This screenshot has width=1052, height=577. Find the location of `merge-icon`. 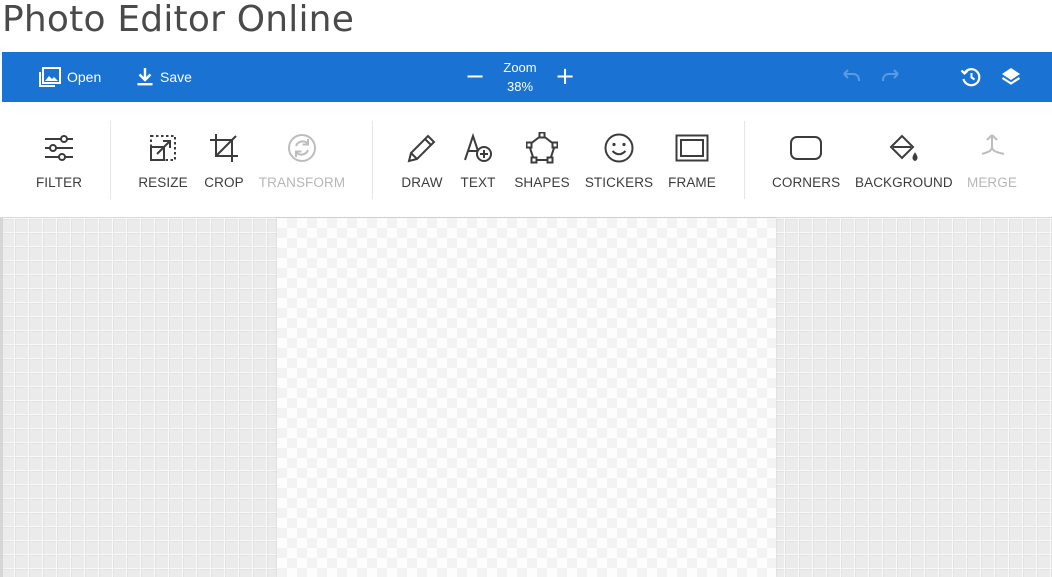

merge-icon is located at coordinates (992, 150).